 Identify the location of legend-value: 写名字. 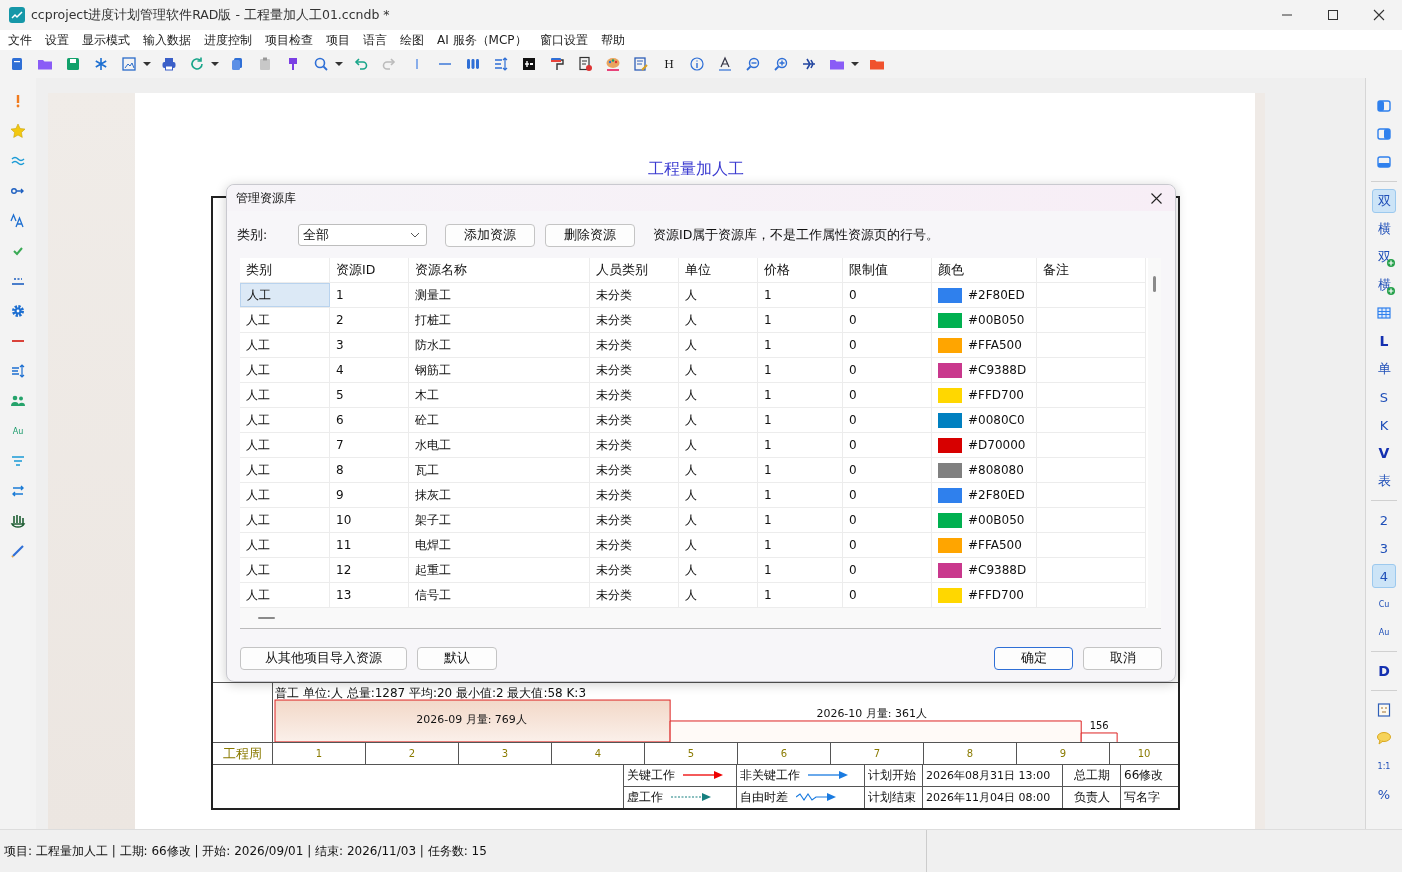
(1142, 797).